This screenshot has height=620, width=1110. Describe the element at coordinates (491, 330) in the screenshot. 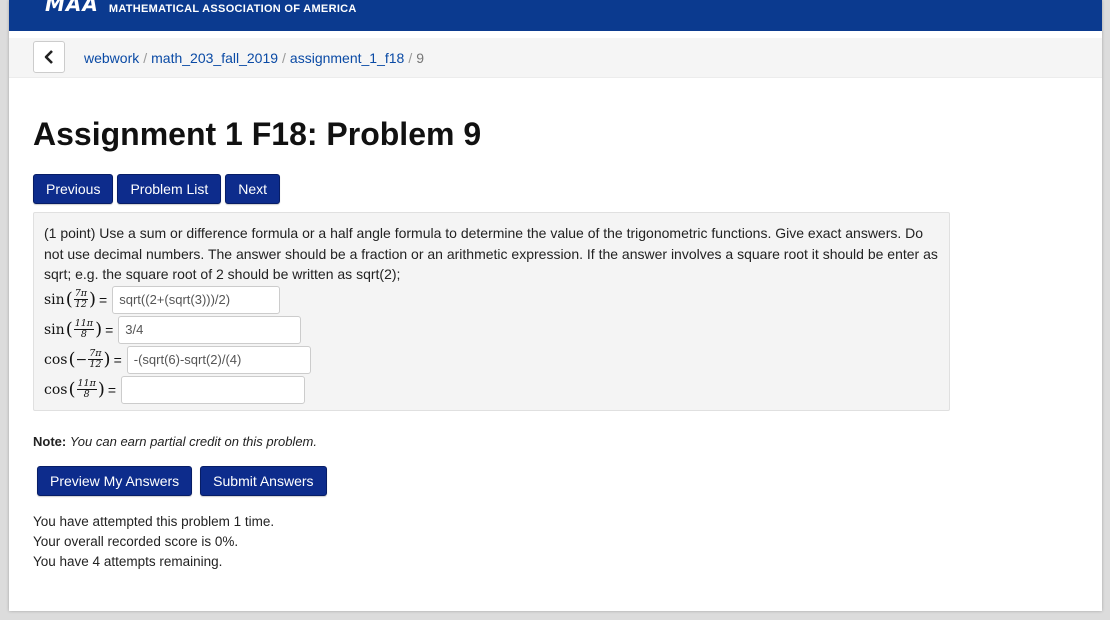

I see `answer-row-2: sin(11π 8) =` at that location.